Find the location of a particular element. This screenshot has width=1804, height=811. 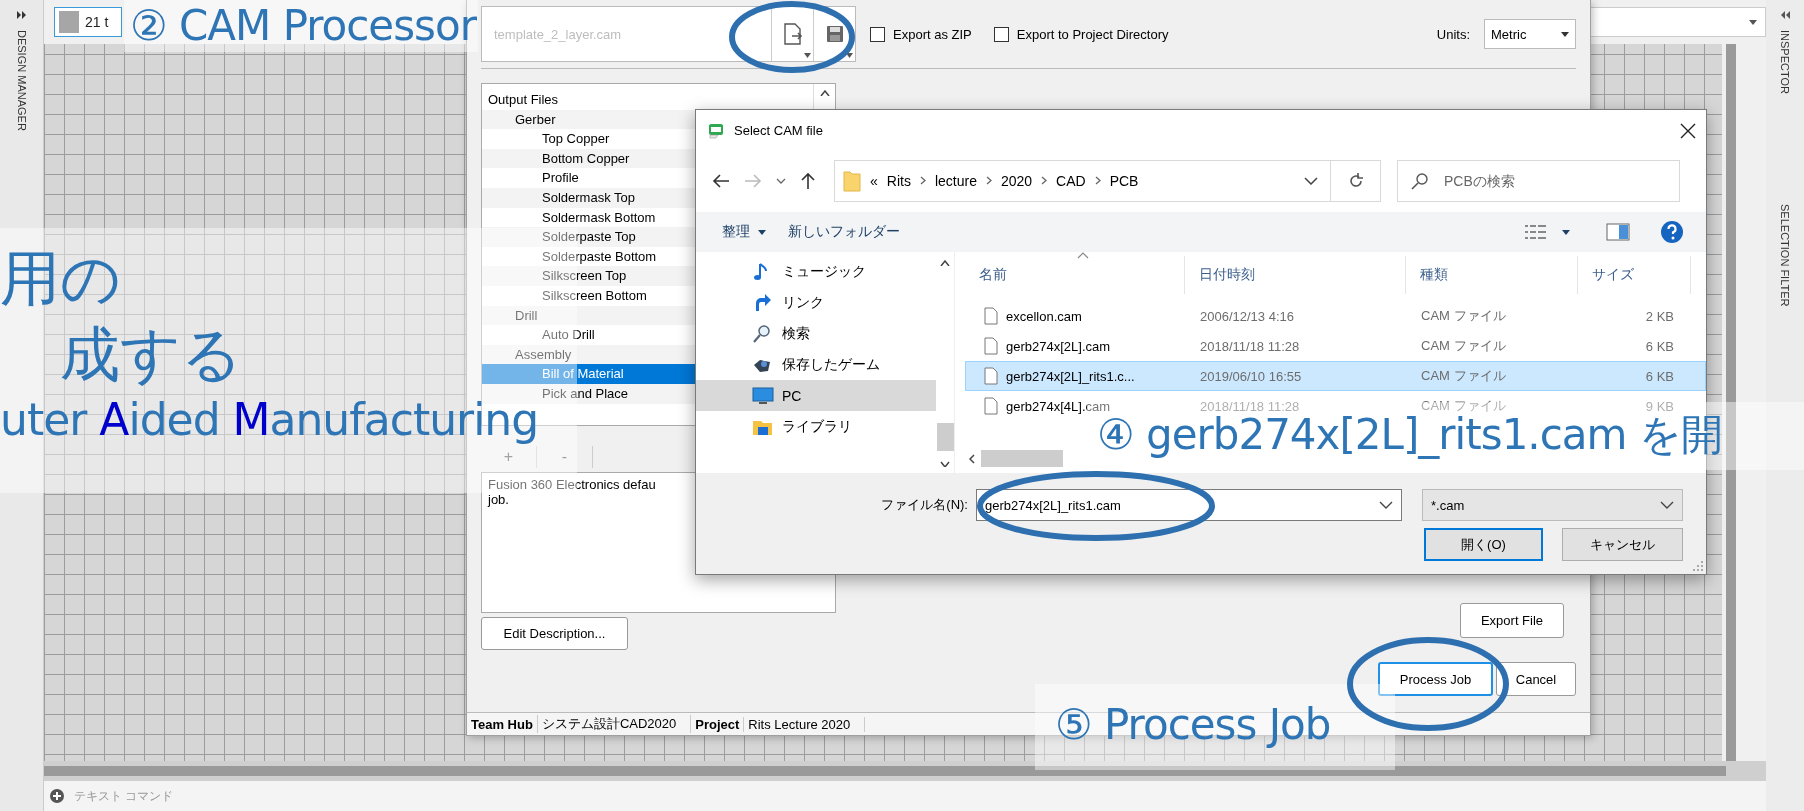

annotation-text: ⑤ Process Job is located at coordinates (1193, 725).